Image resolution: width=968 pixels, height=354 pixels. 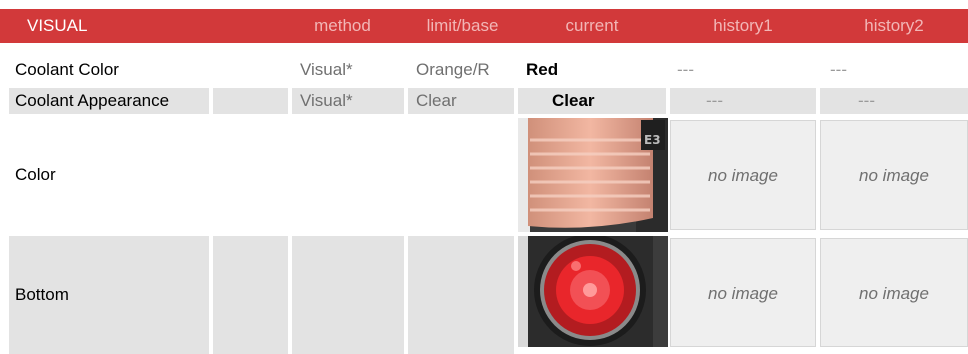 What do you see at coordinates (652, 140) in the screenshot?
I see `svg-text: E3` at bounding box center [652, 140].